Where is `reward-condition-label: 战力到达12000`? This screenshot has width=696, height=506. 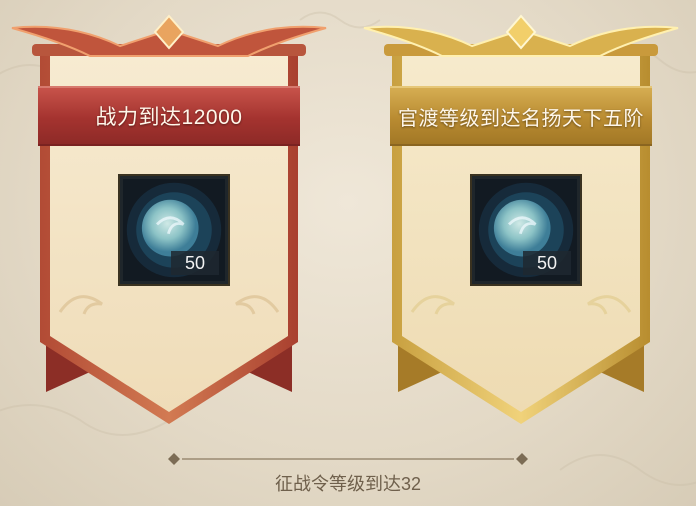 reward-condition-label: 战力到达12000 is located at coordinates (169, 116).